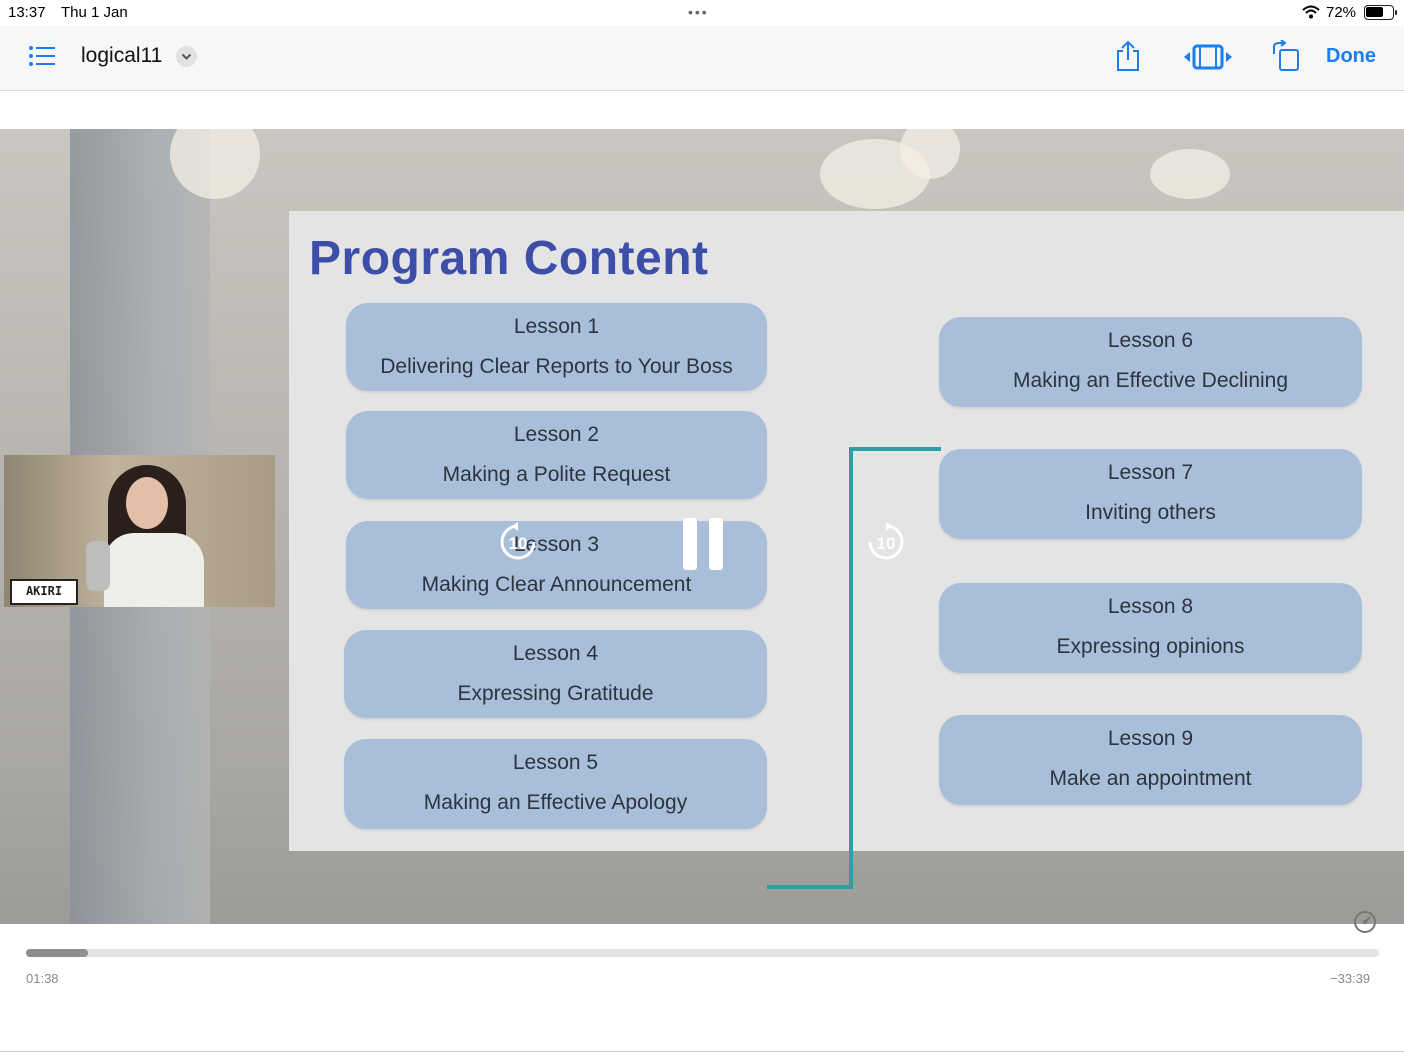  I want to click on lesson-title: Expressing opinions, so click(1150, 646).